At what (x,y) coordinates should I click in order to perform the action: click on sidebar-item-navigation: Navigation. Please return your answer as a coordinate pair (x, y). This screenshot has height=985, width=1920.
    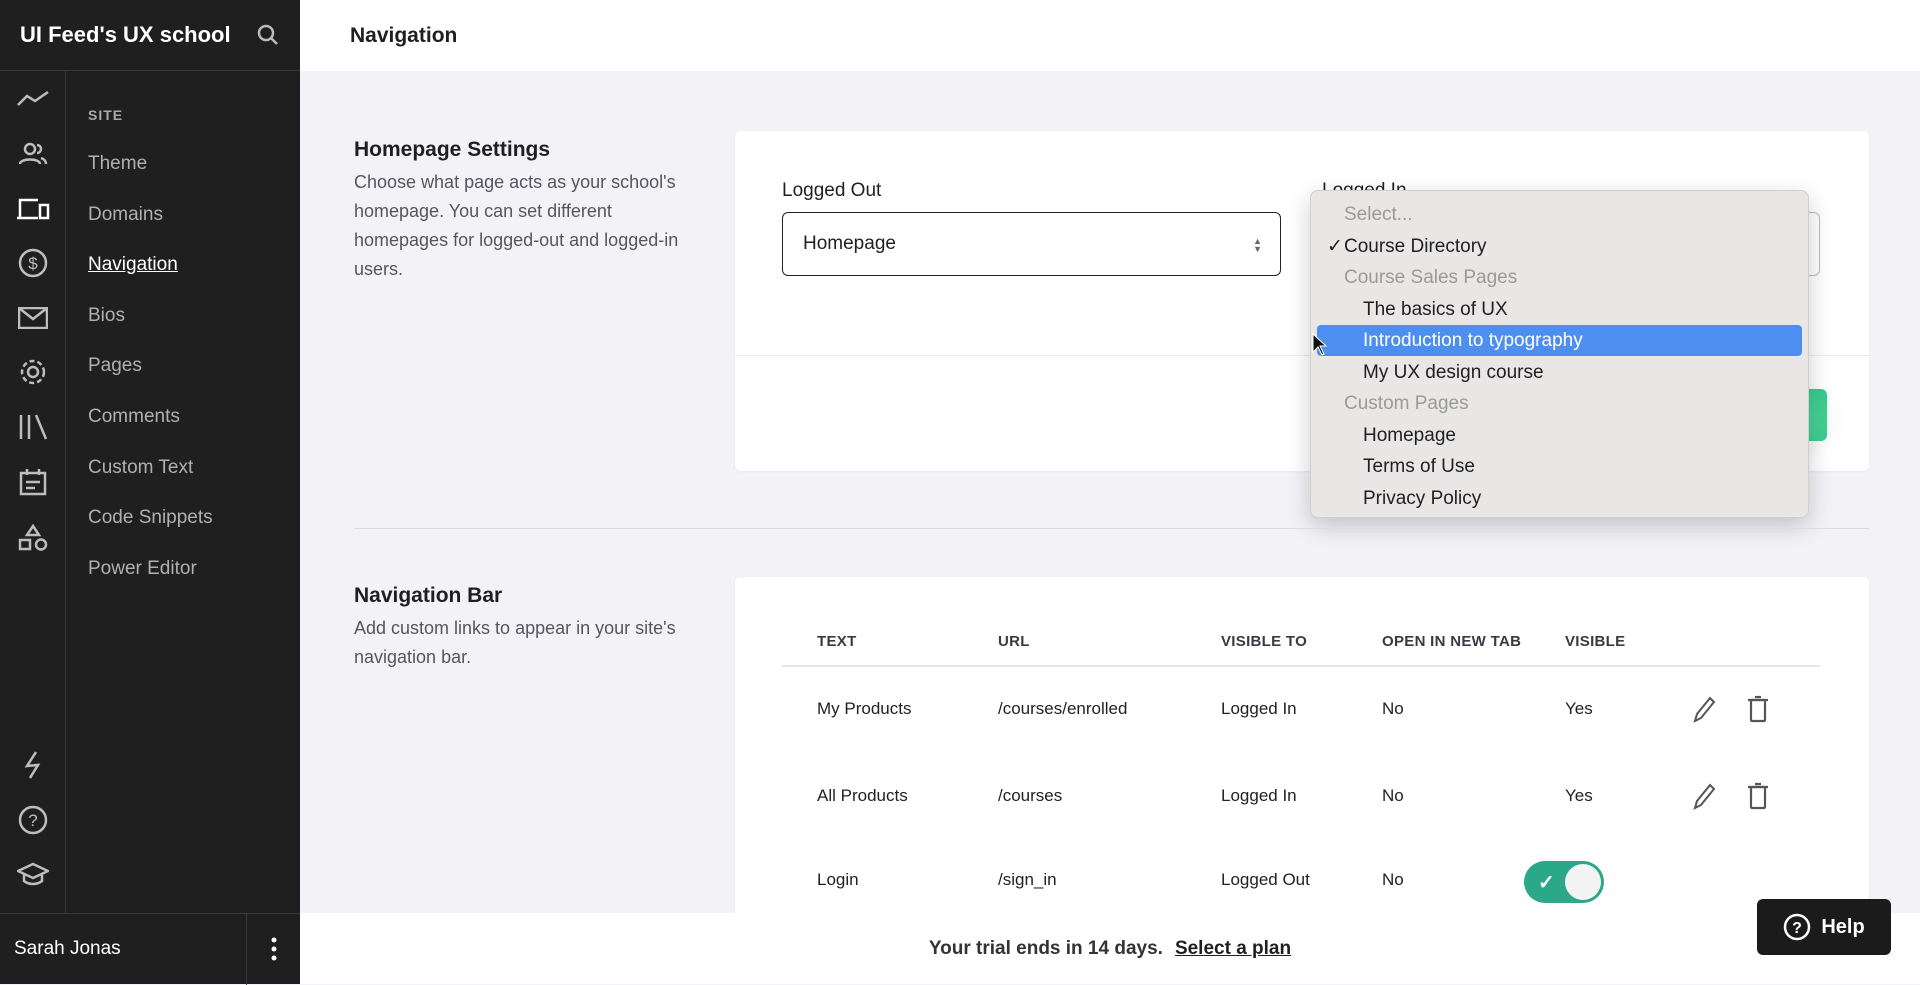
    Looking at the image, I should click on (133, 265).